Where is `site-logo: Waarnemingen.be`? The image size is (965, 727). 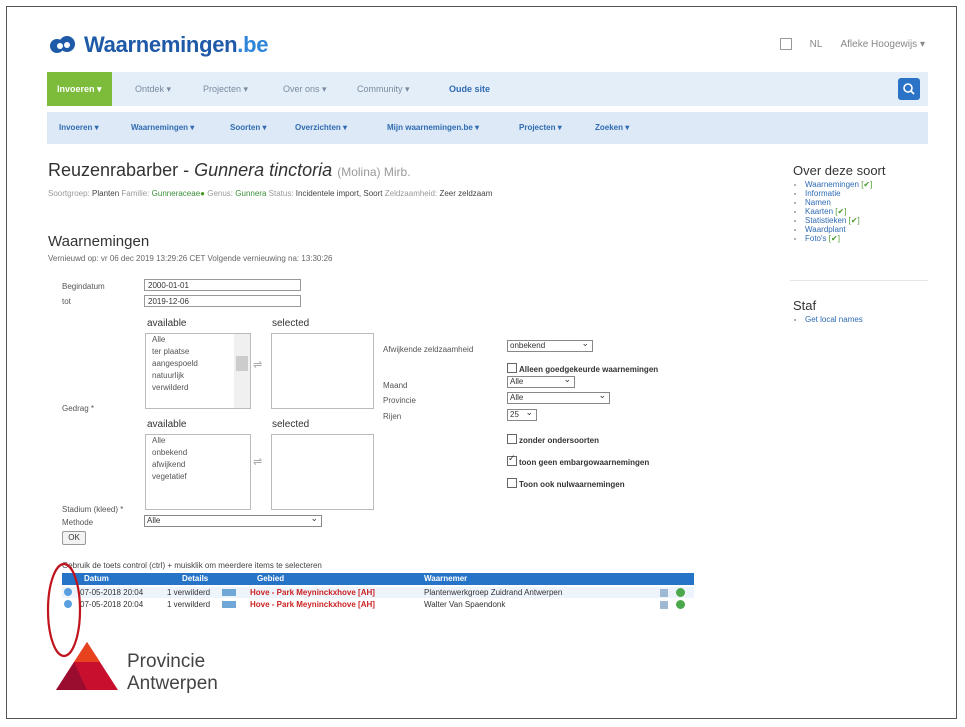
site-logo: Waarnemingen.be is located at coordinates (158, 45).